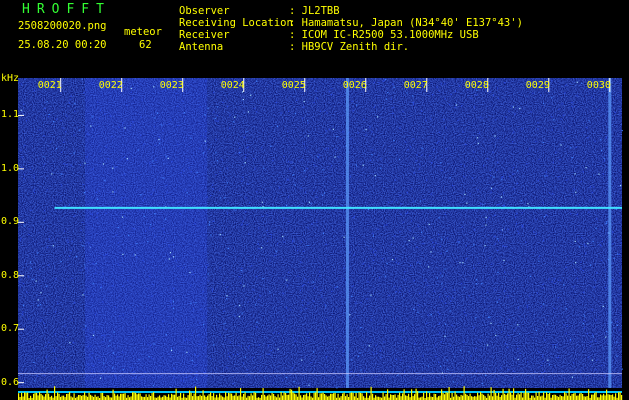 Image resolution: width=629 pixels, height=400 pixels. Describe the element at coordinates (354, 85) in the screenshot. I see `x-tick-label: 0026` at that location.